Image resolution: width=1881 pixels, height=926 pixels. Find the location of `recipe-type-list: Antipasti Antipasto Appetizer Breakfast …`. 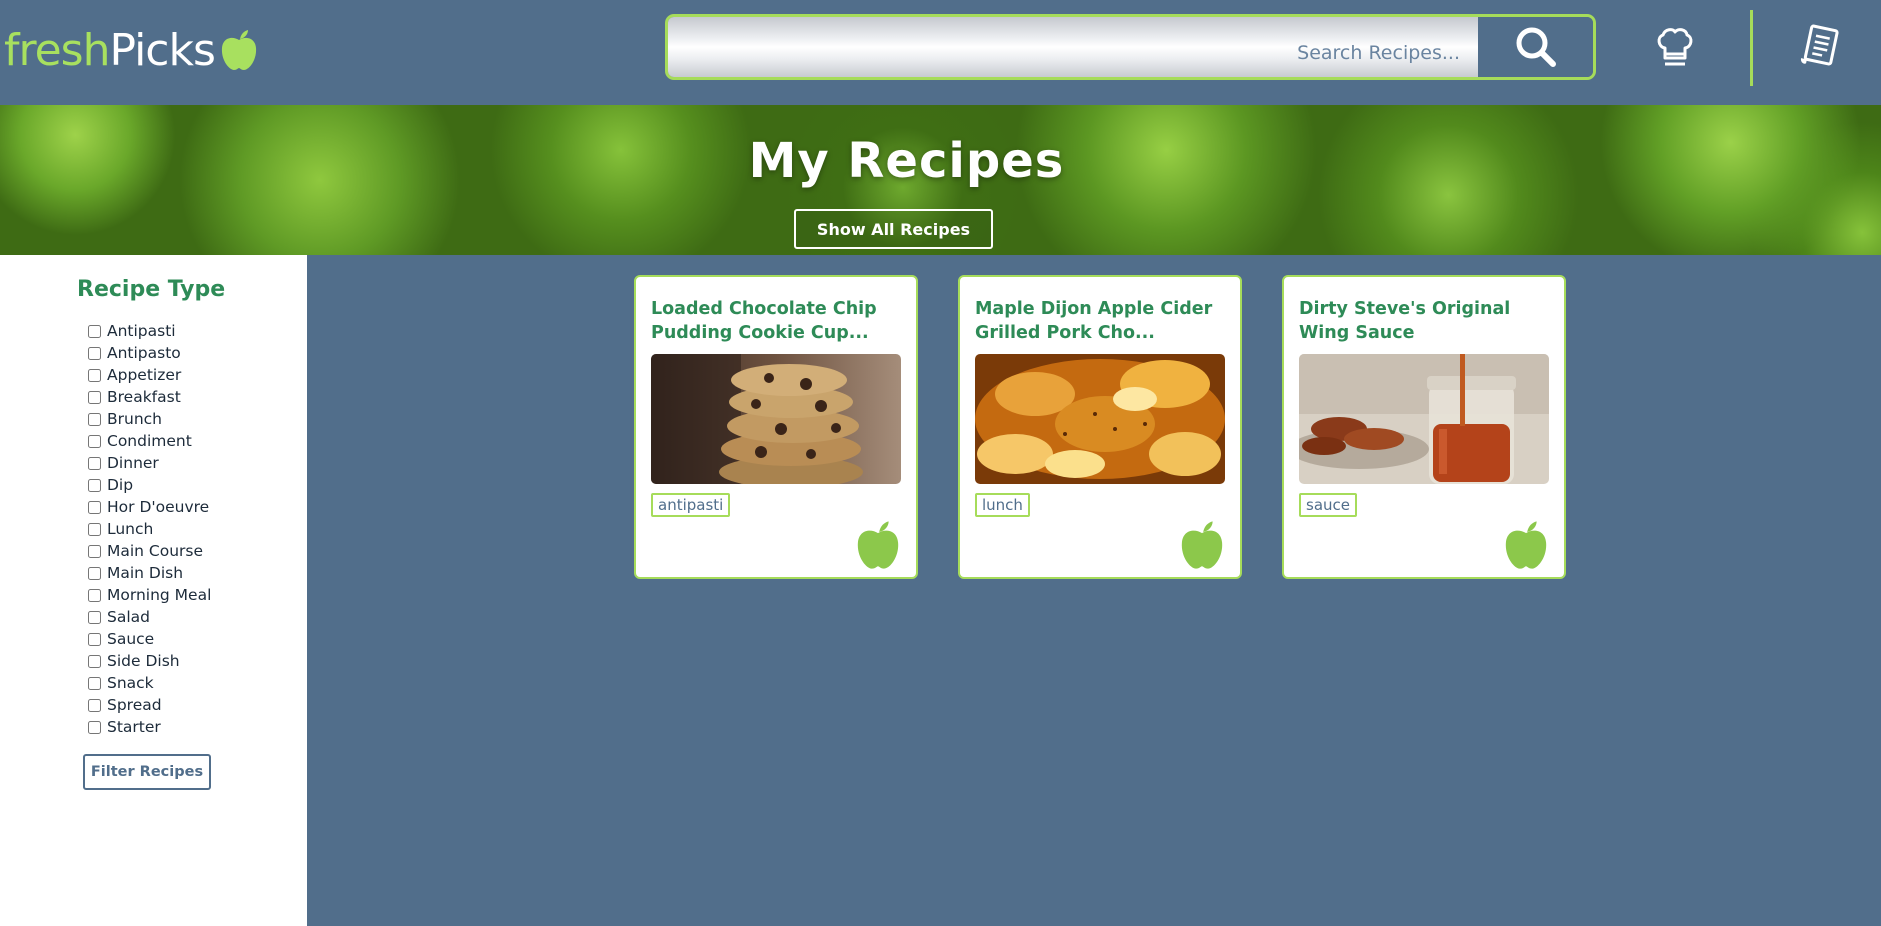

recipe-type-list: Antipasti Antipasto Appetizer Breakfast … is located at coordinates (149, 529).